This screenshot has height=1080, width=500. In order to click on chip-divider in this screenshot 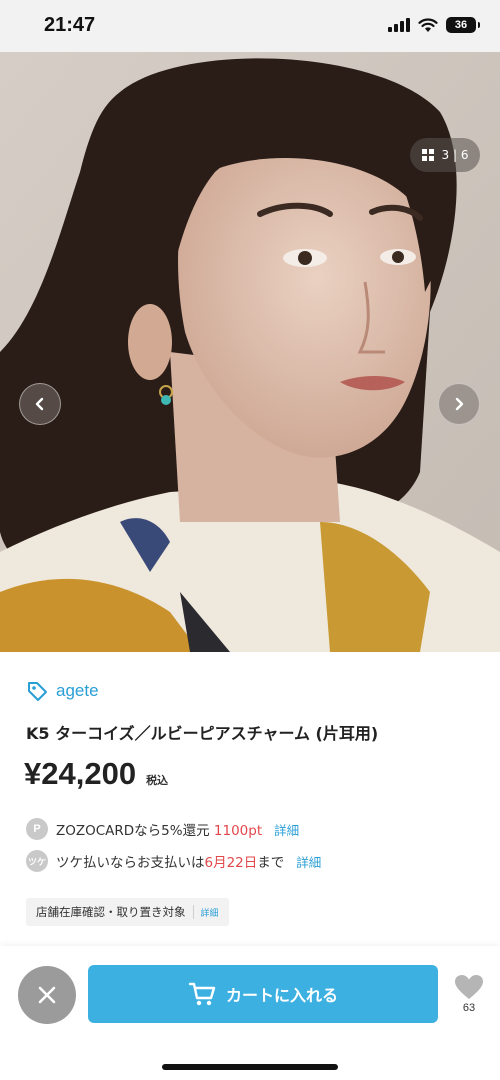, I will do `click(193, 912)`.